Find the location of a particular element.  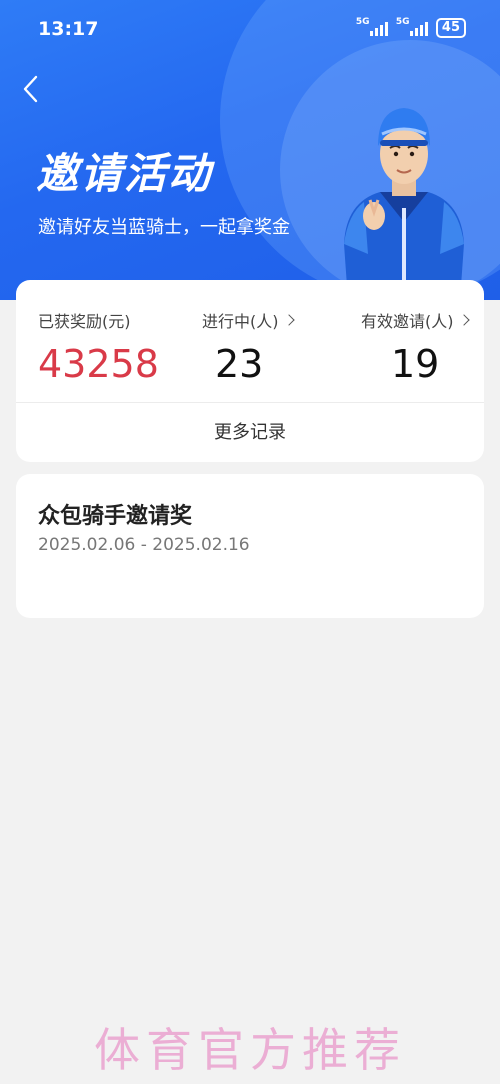

rider-mascot-illustration is located at coordinates (404, 204).